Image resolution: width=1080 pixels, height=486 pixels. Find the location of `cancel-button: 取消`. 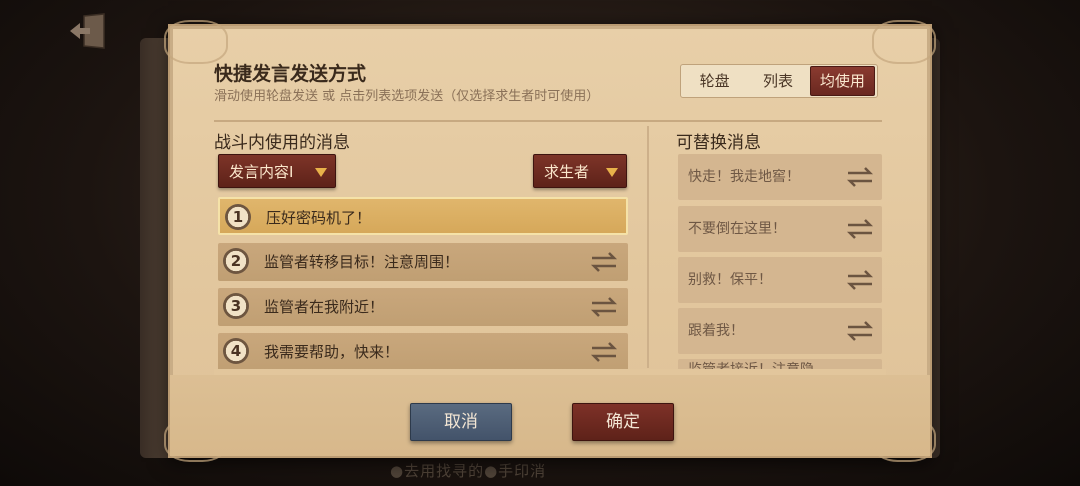

cancel-button: 取消 is located at coordinates (461, 422).